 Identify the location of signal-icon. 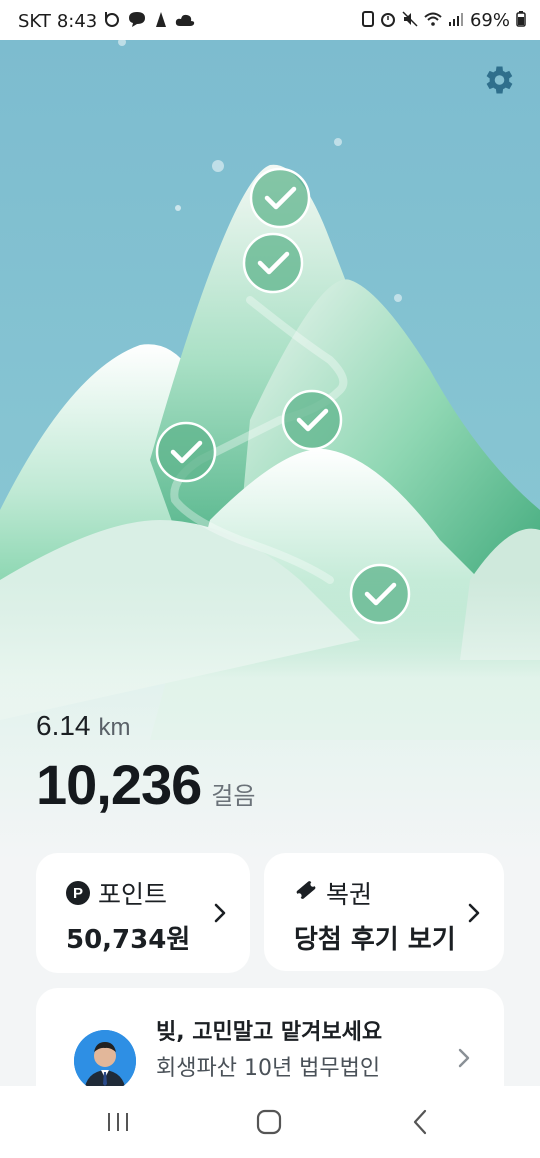
(456, 20).